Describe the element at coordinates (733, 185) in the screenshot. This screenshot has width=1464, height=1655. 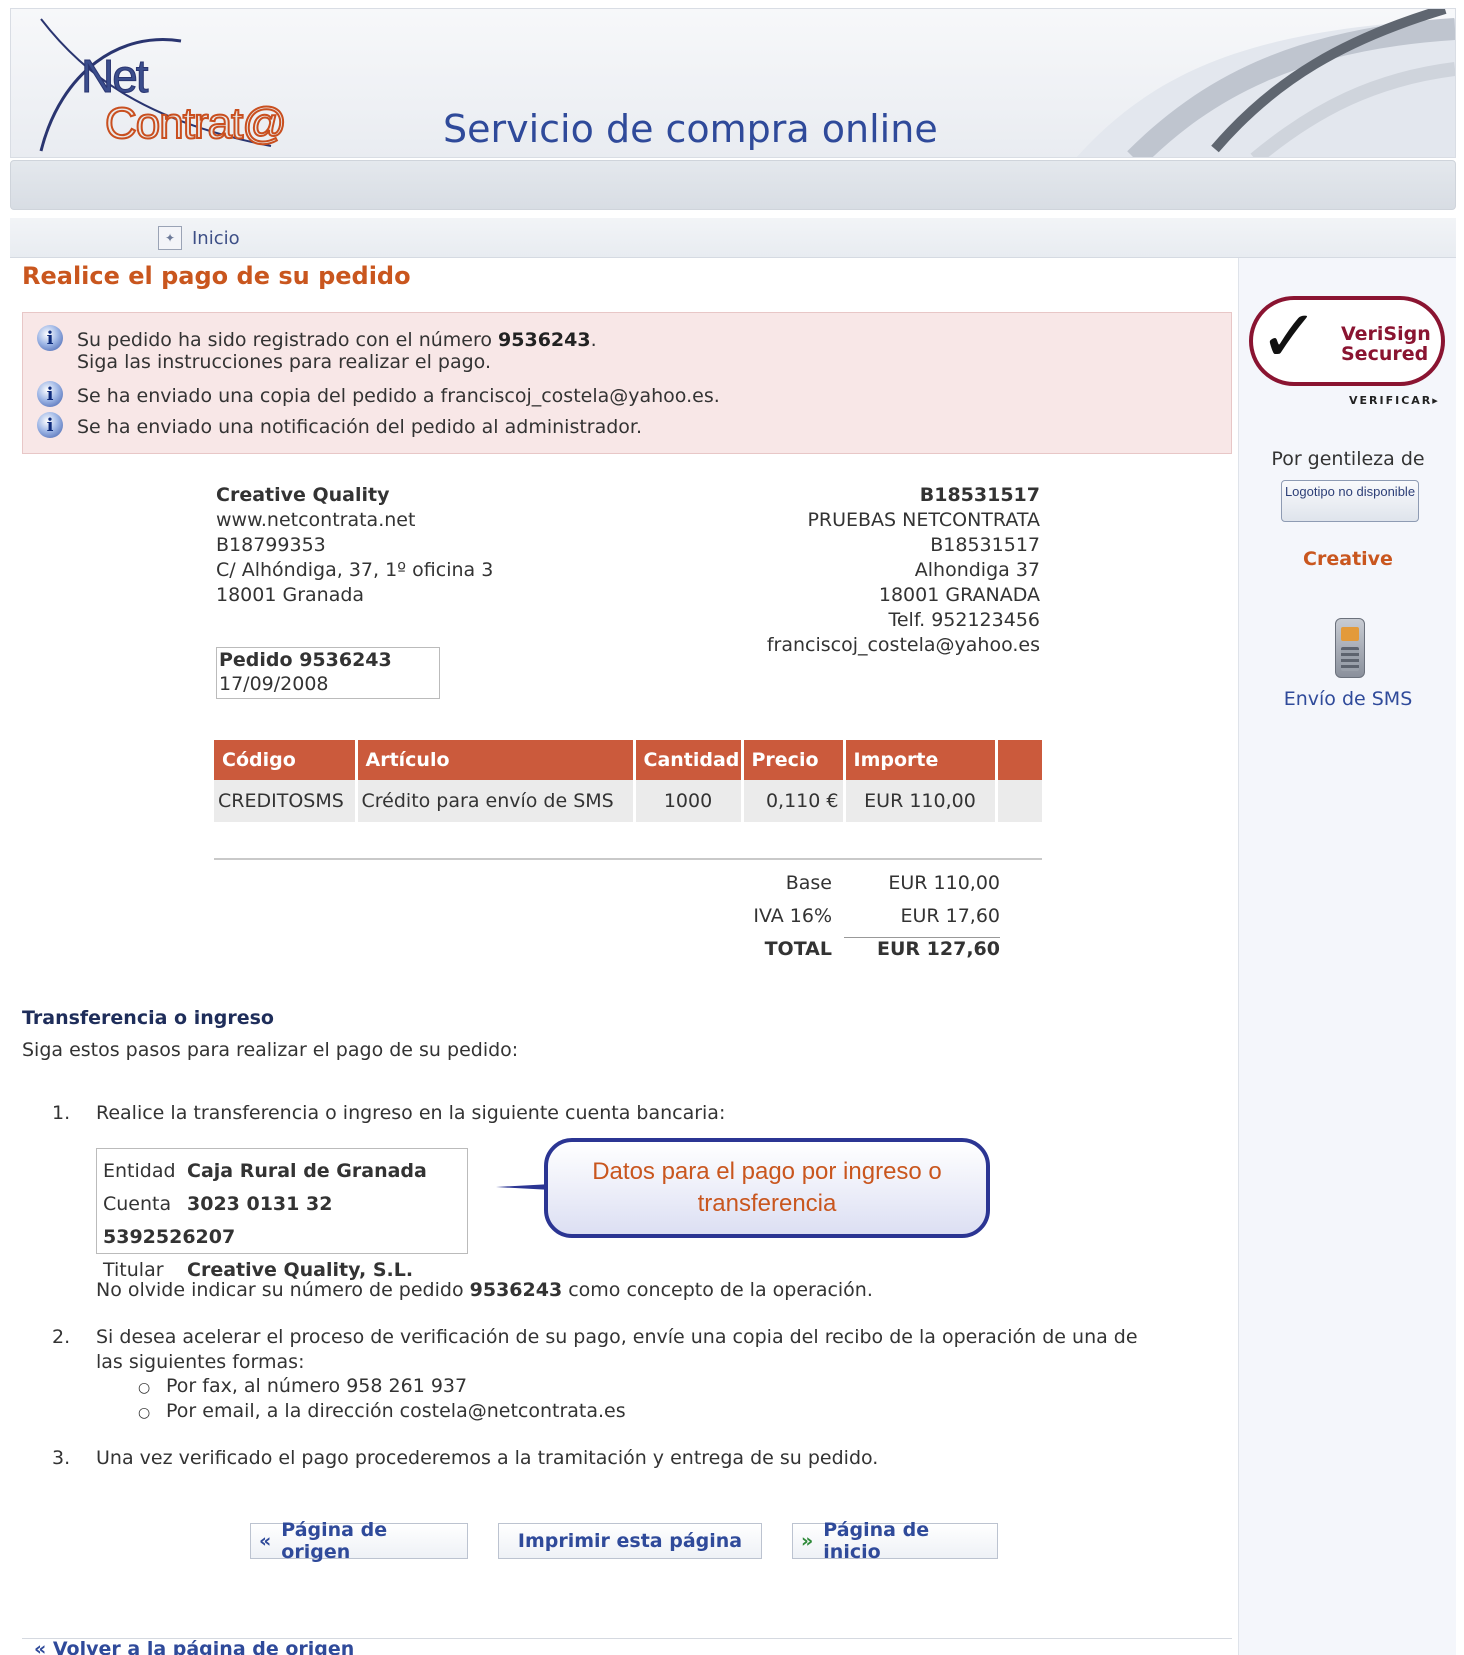
I see `header-subbar` at that location.